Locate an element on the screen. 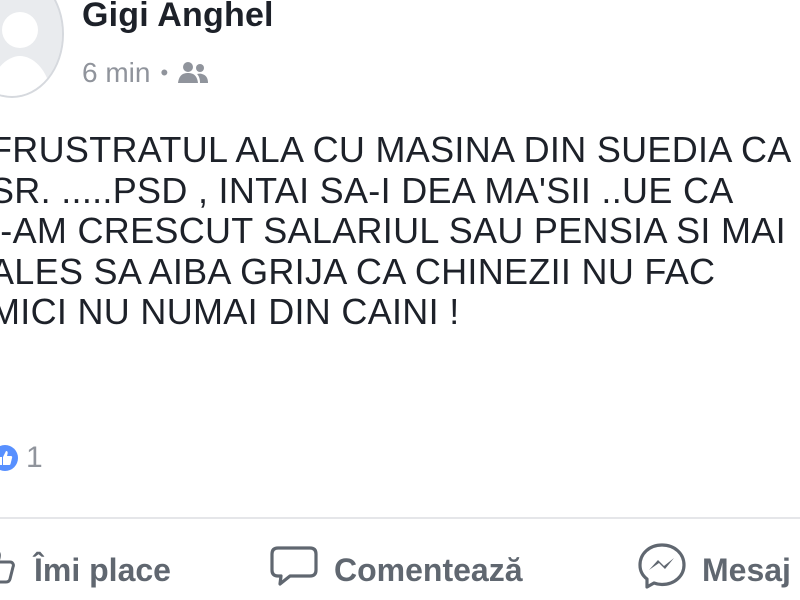 The image size is (800, 600). friends-icon is located at coordinates (193, 73).